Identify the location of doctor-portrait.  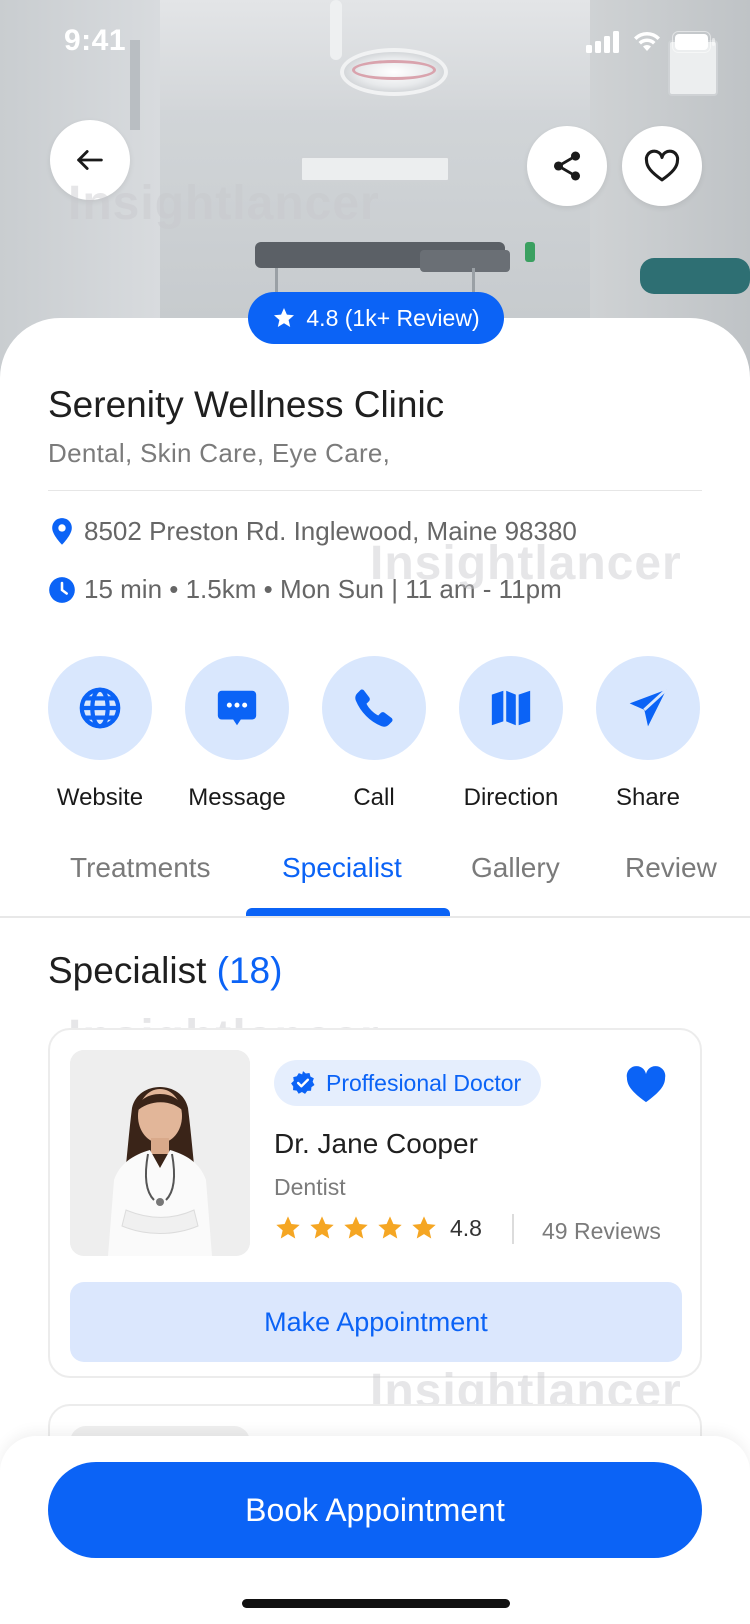
(160, 1153).